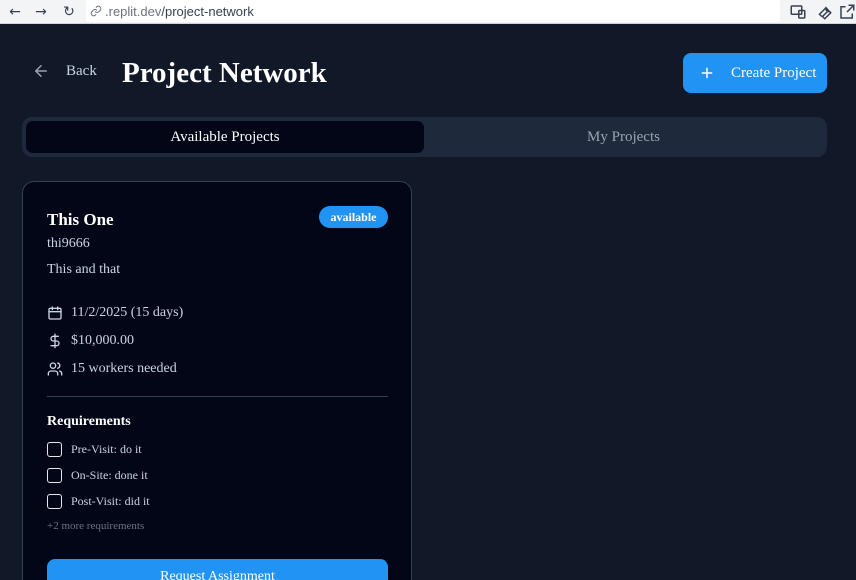  I want to click on date-text: 11/2/2025 (15 days), so click(127, 312).